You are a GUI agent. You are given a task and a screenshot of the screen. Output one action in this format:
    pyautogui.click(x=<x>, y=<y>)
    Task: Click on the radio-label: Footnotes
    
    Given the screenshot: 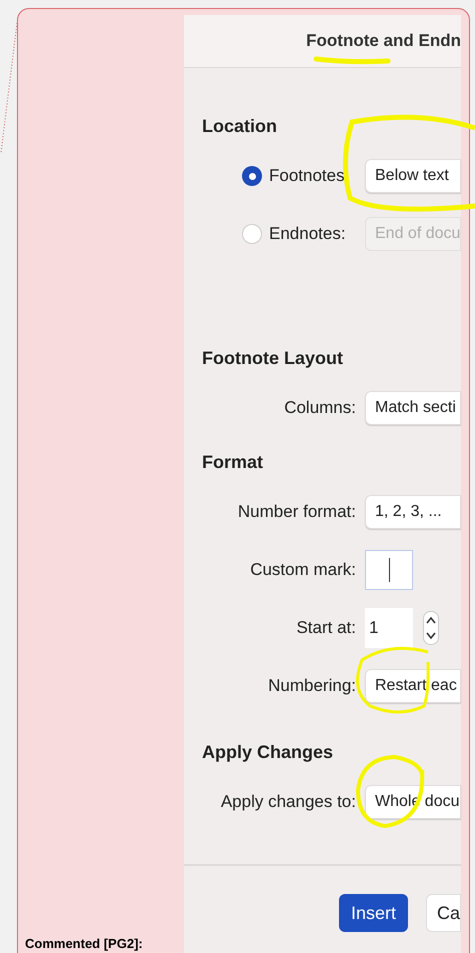 What is the action you would take?
    pyautogui.click(x=307, y=176)
    